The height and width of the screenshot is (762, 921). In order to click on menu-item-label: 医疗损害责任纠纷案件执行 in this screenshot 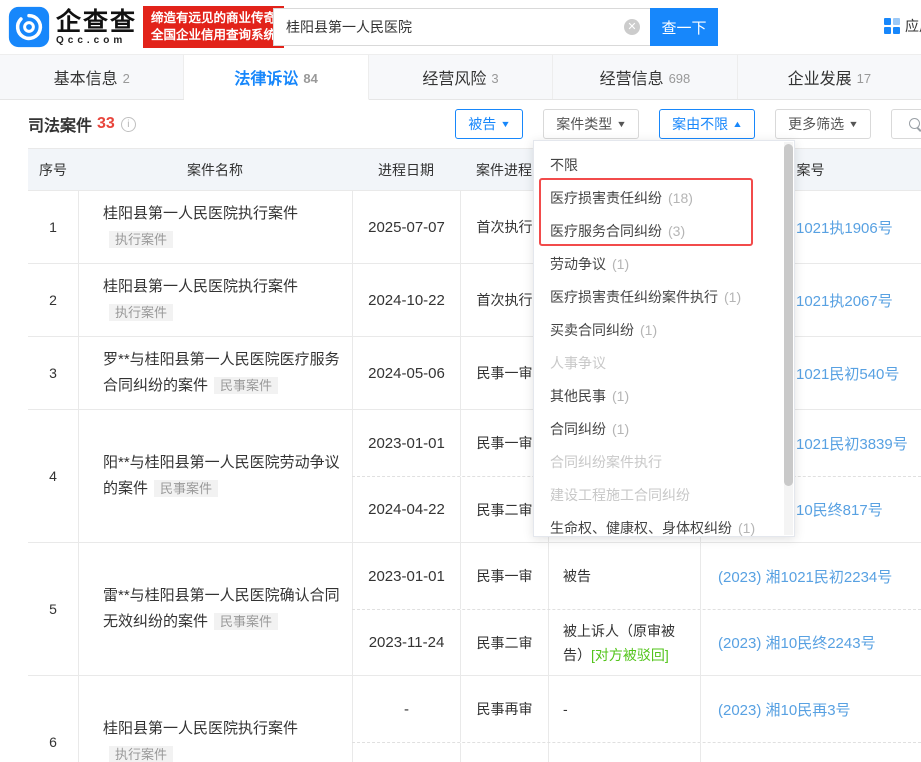, I will do `click(634, 297)`.